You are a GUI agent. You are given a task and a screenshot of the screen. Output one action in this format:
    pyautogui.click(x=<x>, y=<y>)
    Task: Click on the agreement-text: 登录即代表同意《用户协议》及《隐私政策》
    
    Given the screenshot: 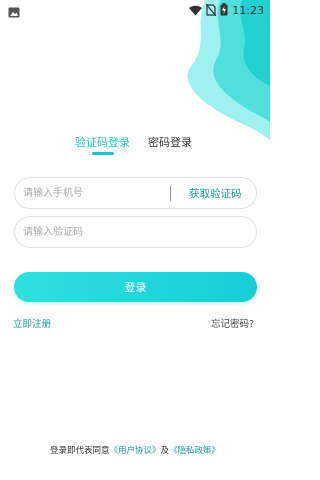 What is the action you would take?
    pyautogui.click(x=135, y=450)
    